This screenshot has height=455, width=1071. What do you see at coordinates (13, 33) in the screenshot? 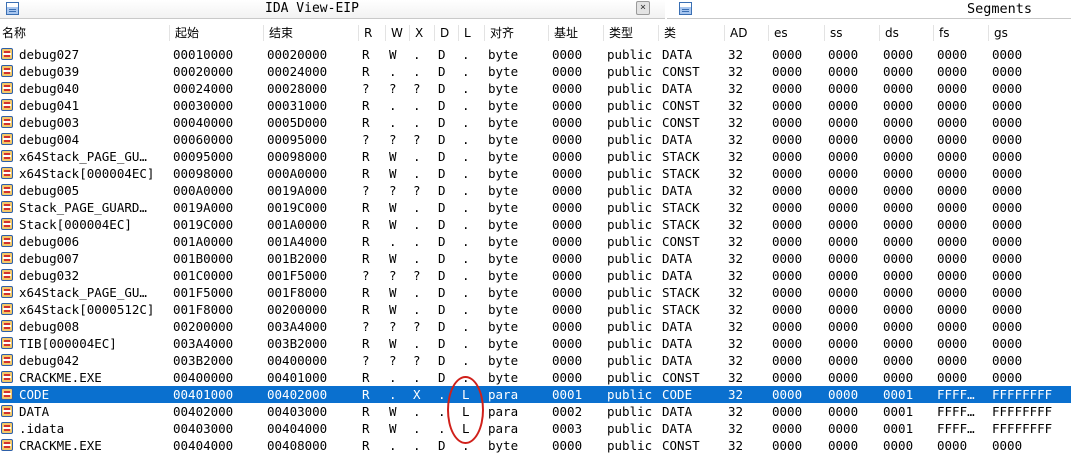
I see `column-header-name: 名称` at bounding box center [13, 33].